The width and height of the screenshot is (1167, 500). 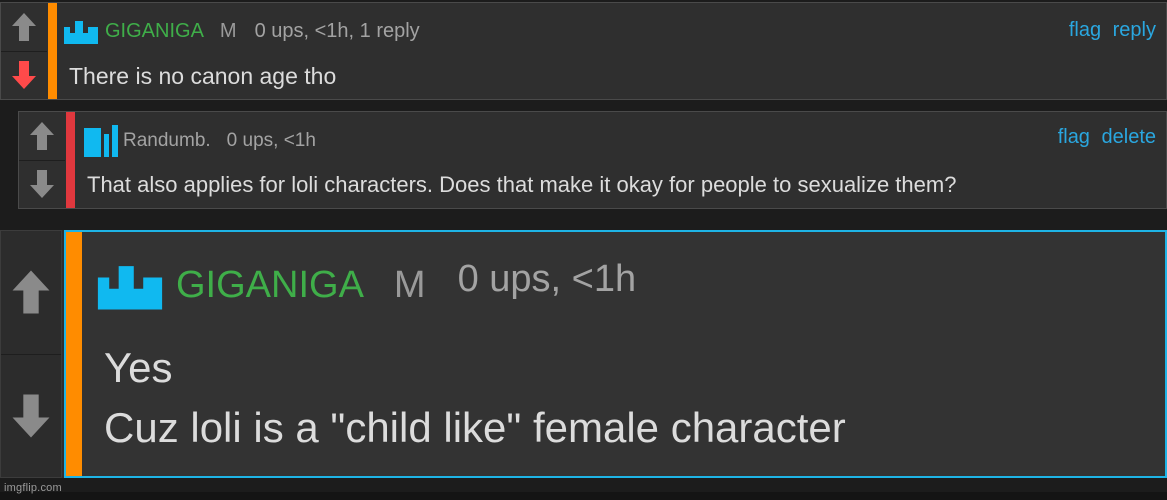 What do you see at coordinates (203, 76) in the screenshot?
I see `comment-text: There is no canon age tho` at bounding box center [203, 76].